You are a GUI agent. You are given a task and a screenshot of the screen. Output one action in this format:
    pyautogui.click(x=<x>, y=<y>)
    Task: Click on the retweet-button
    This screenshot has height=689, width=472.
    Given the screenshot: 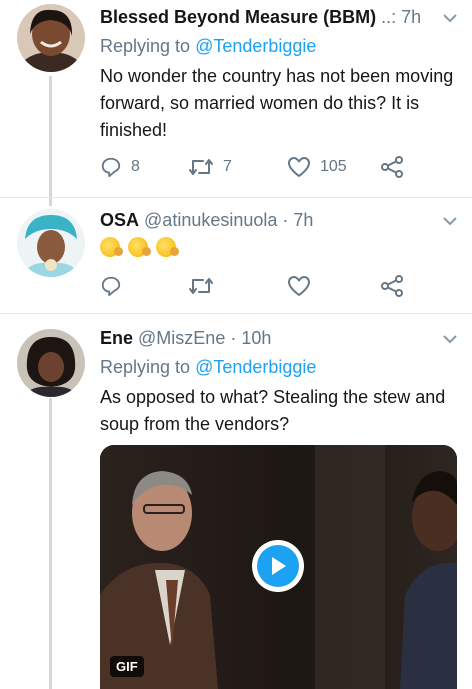 What is the action you would take?
    pyautogui.click(x=201, y=286)
    